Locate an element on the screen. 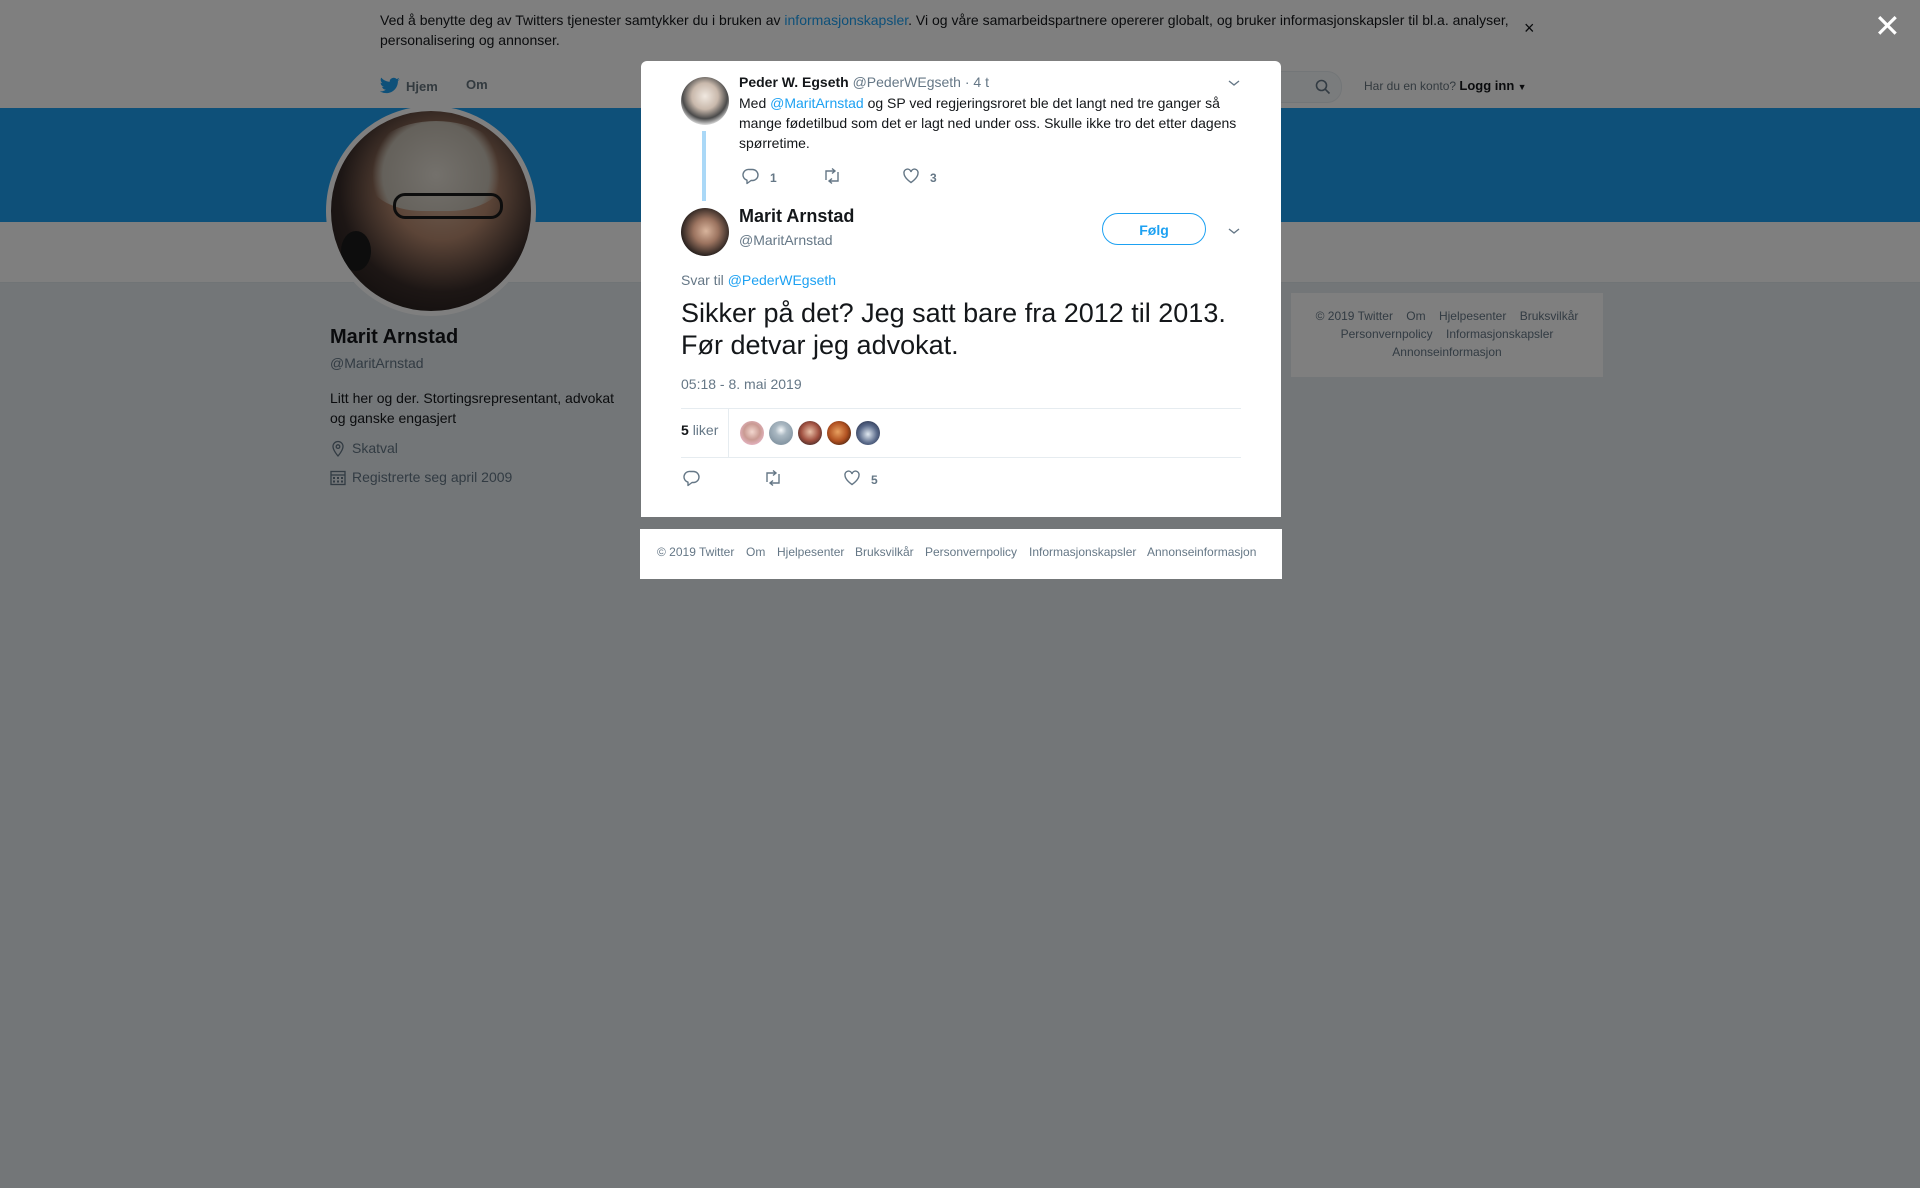  main-tweet-actions: 5 is located at coordinates (780, 479).